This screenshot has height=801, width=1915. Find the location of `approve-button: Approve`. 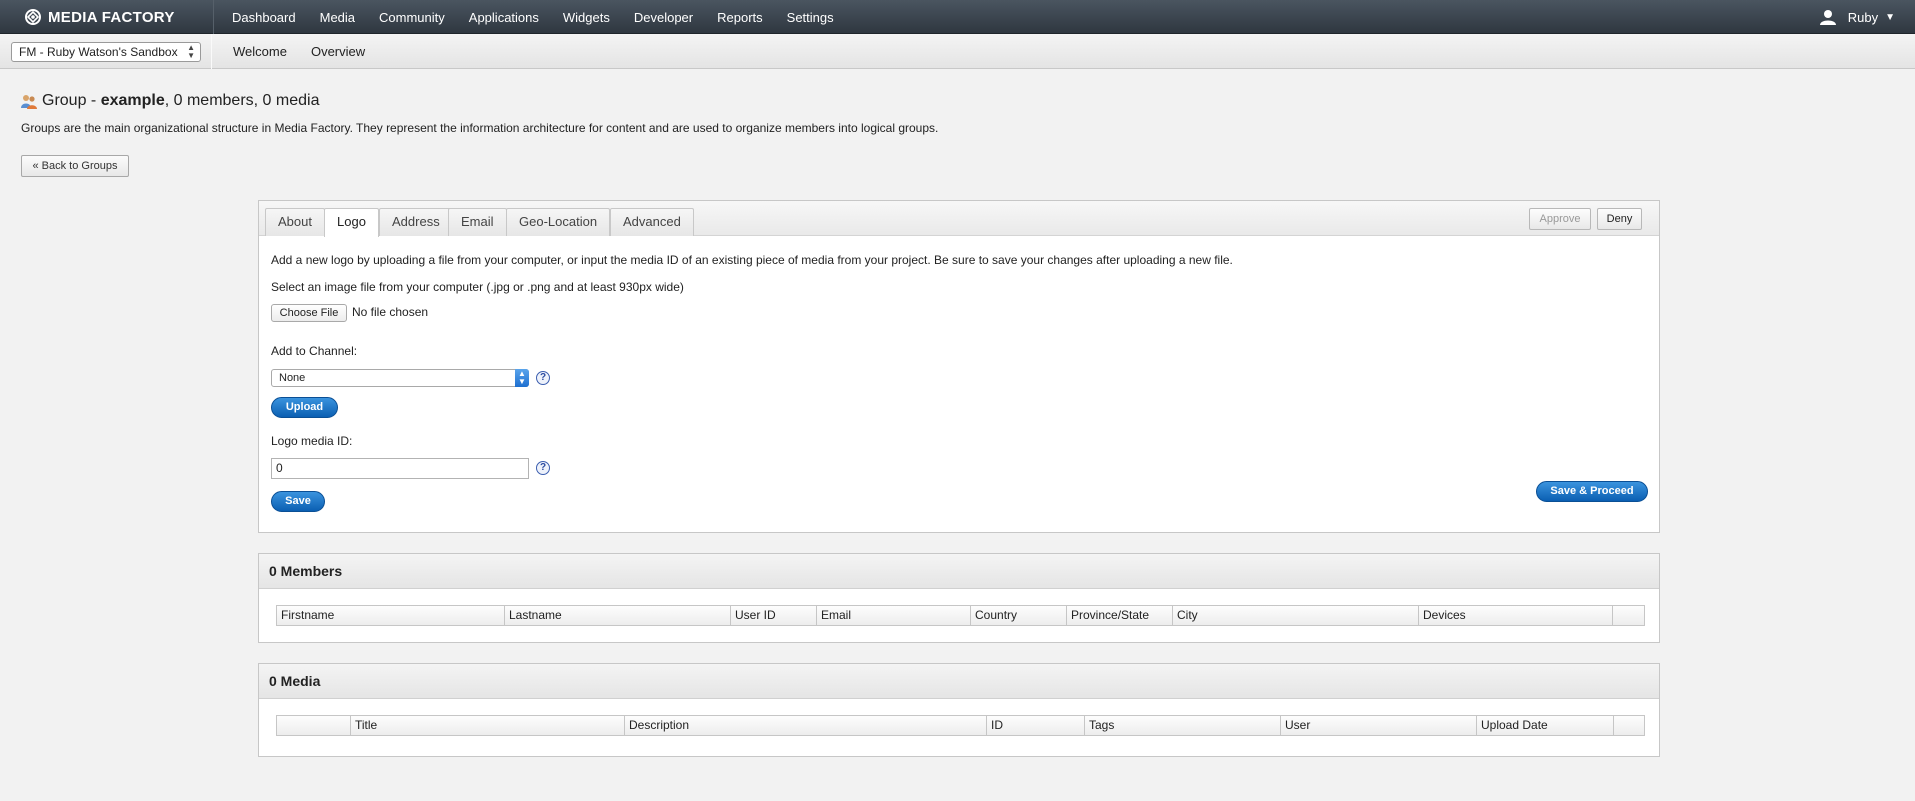

approve-button: Approve is located at coordinates (1560, 219).